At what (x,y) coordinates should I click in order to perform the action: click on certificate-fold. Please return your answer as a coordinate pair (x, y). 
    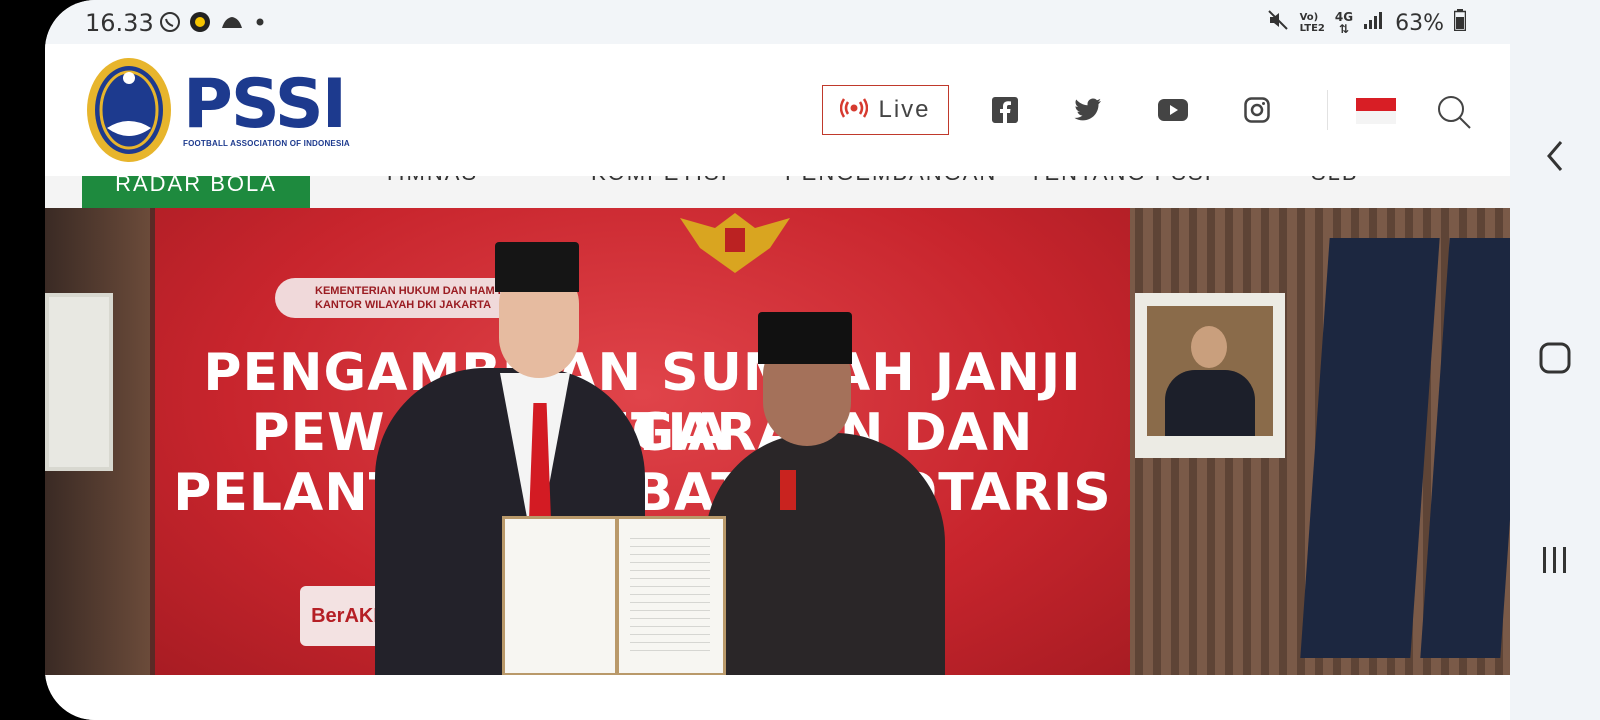
    Looking at the image, I should click on (617, 595).